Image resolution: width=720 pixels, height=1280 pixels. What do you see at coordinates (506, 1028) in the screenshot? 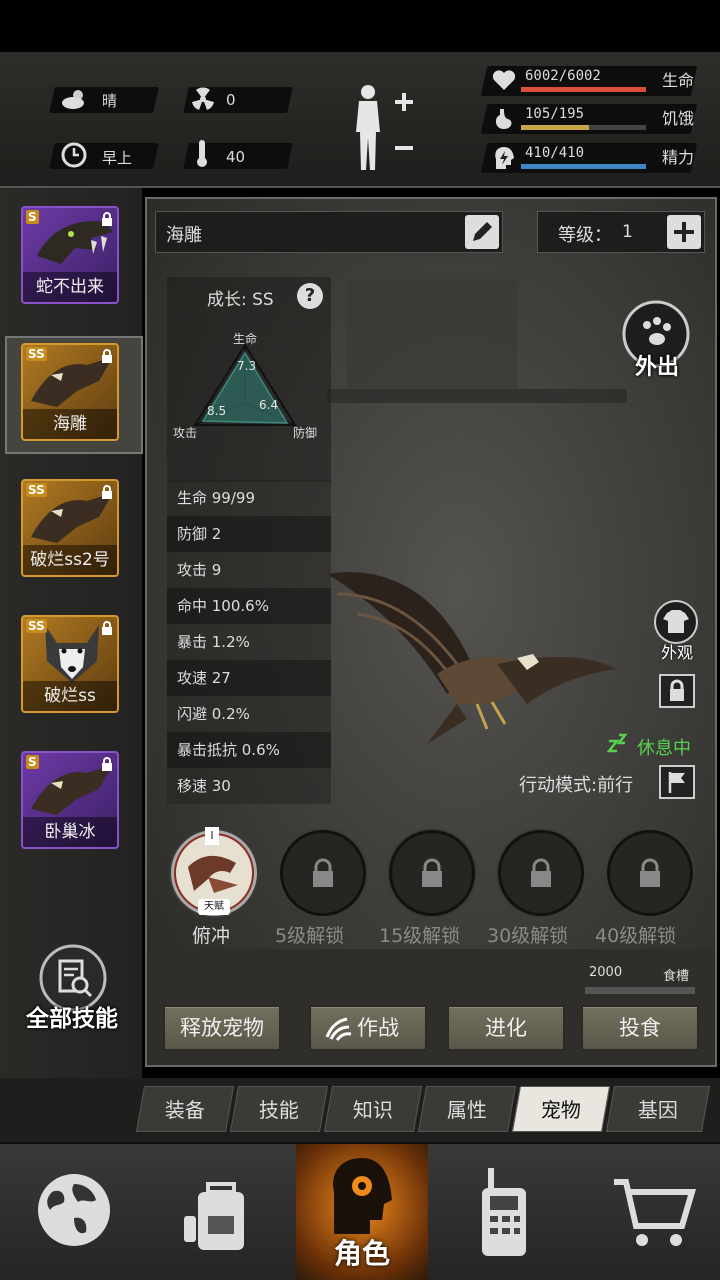
I see `evolve-button: 进化` at bounding box center [506, 1028].